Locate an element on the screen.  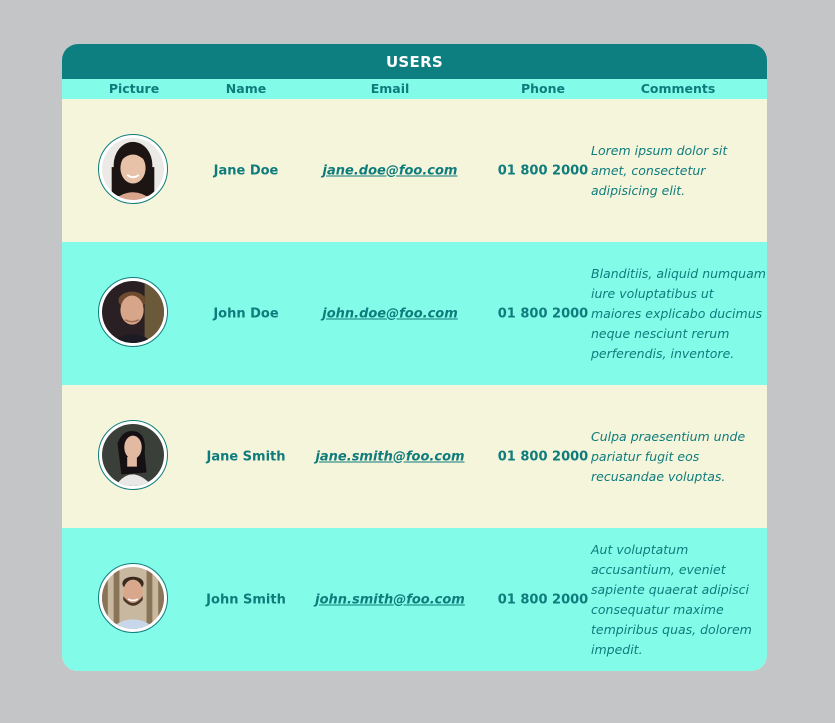
header-phone: Phone is located at coordinates (543, 88).